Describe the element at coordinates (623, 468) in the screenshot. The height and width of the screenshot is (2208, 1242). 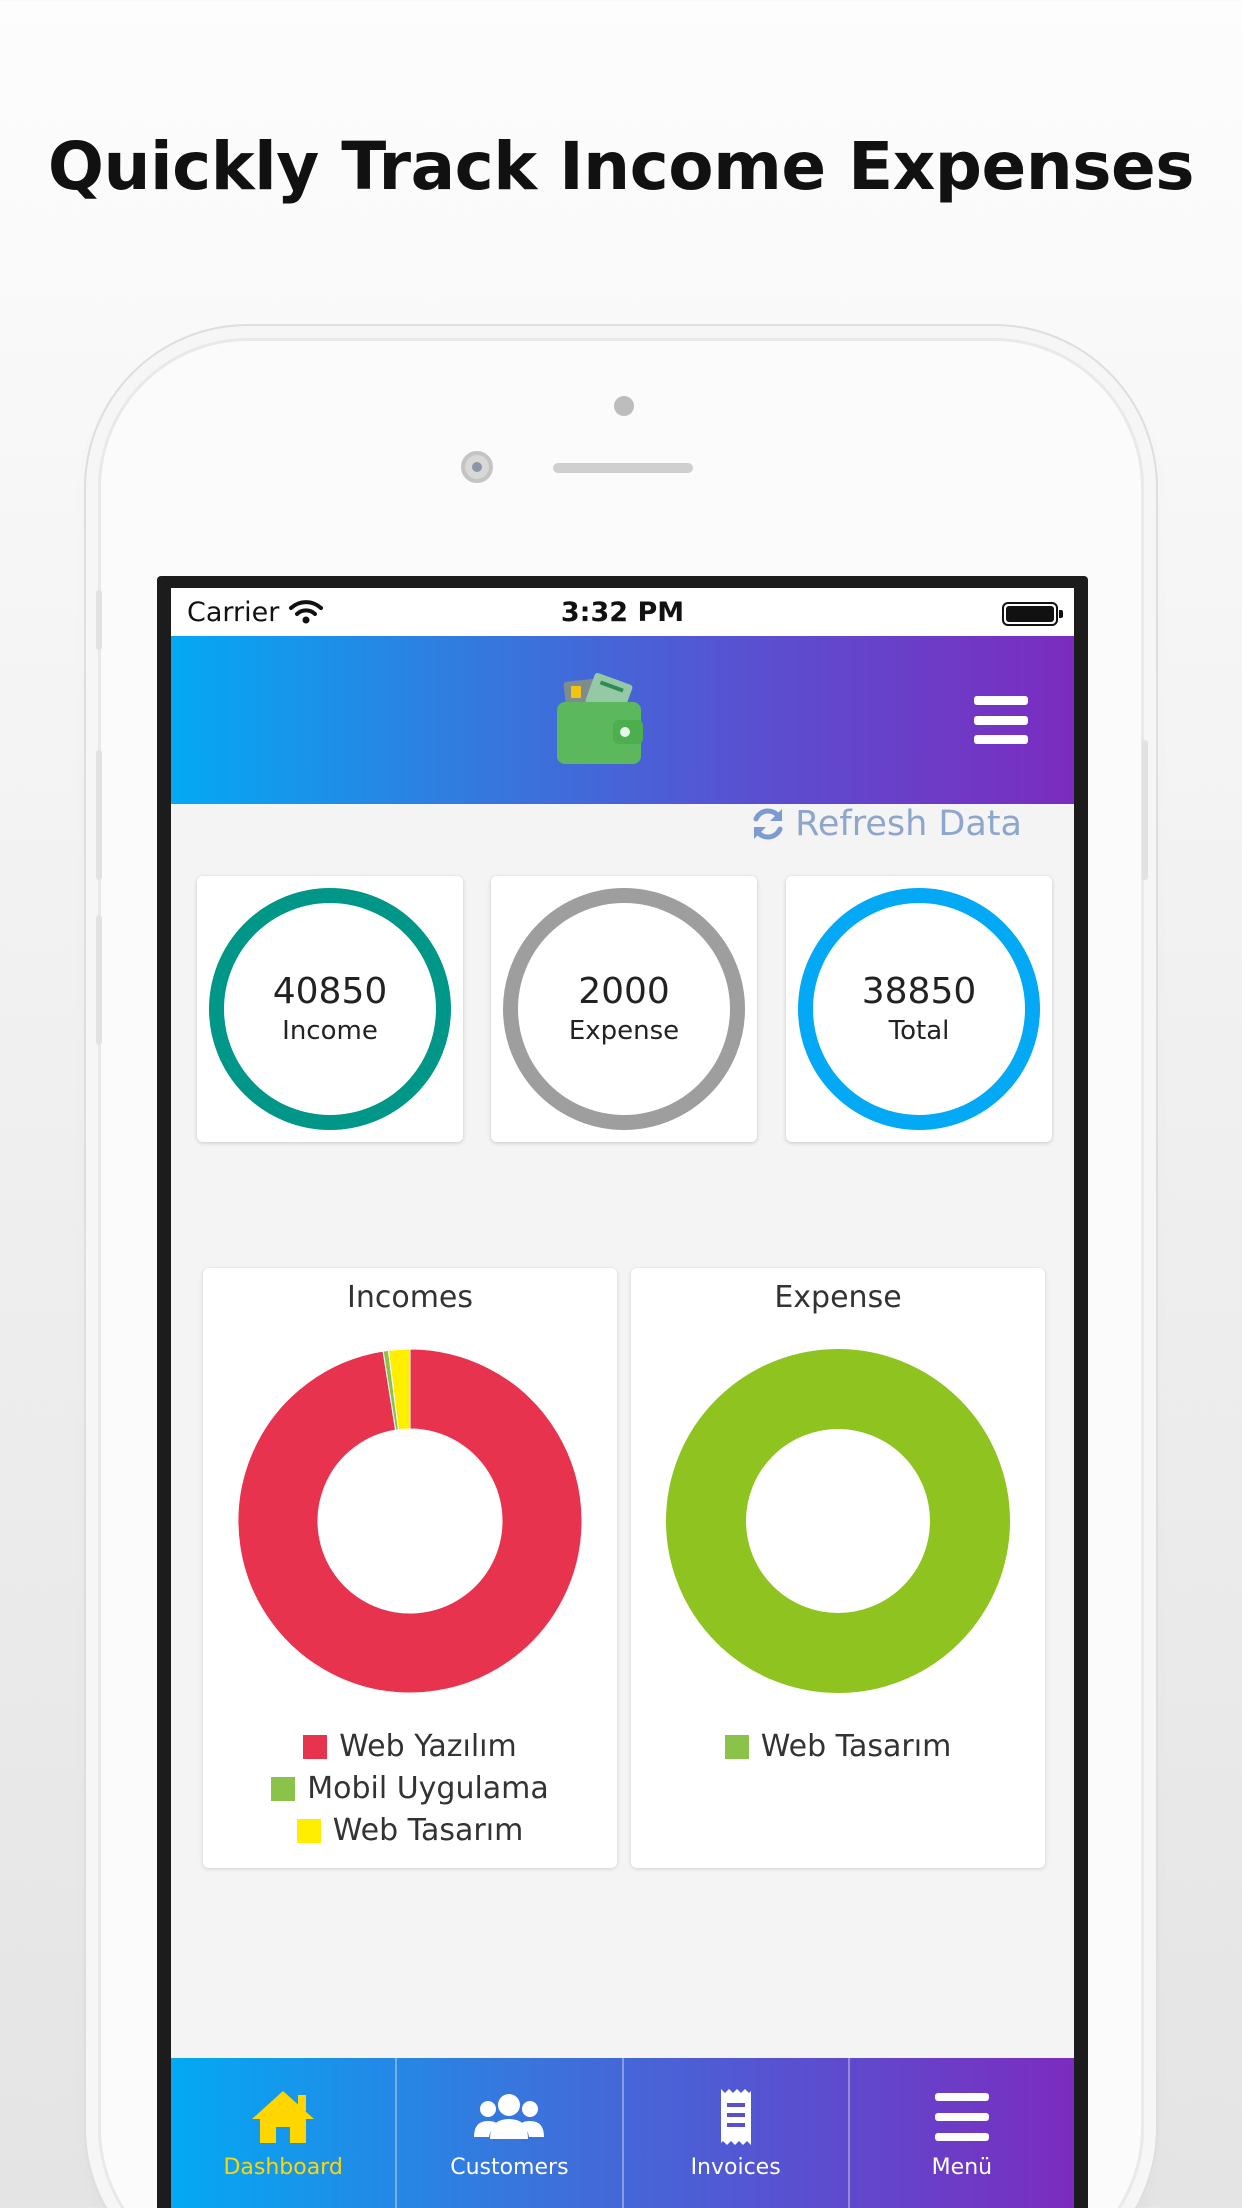
I see `phone-speaker` at that location.